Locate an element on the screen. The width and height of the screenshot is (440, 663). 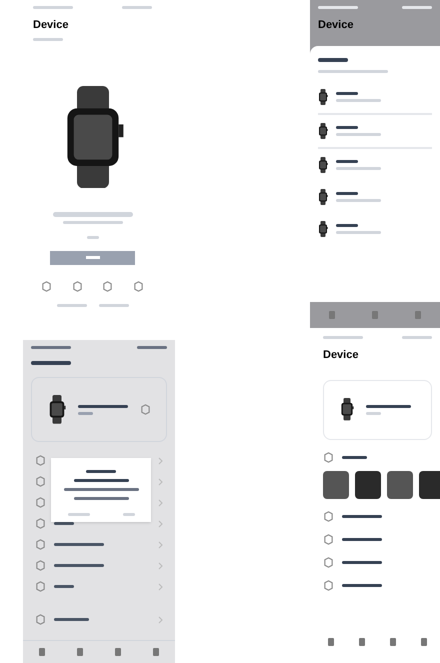
connect-button is located at coordinates (92, 257).